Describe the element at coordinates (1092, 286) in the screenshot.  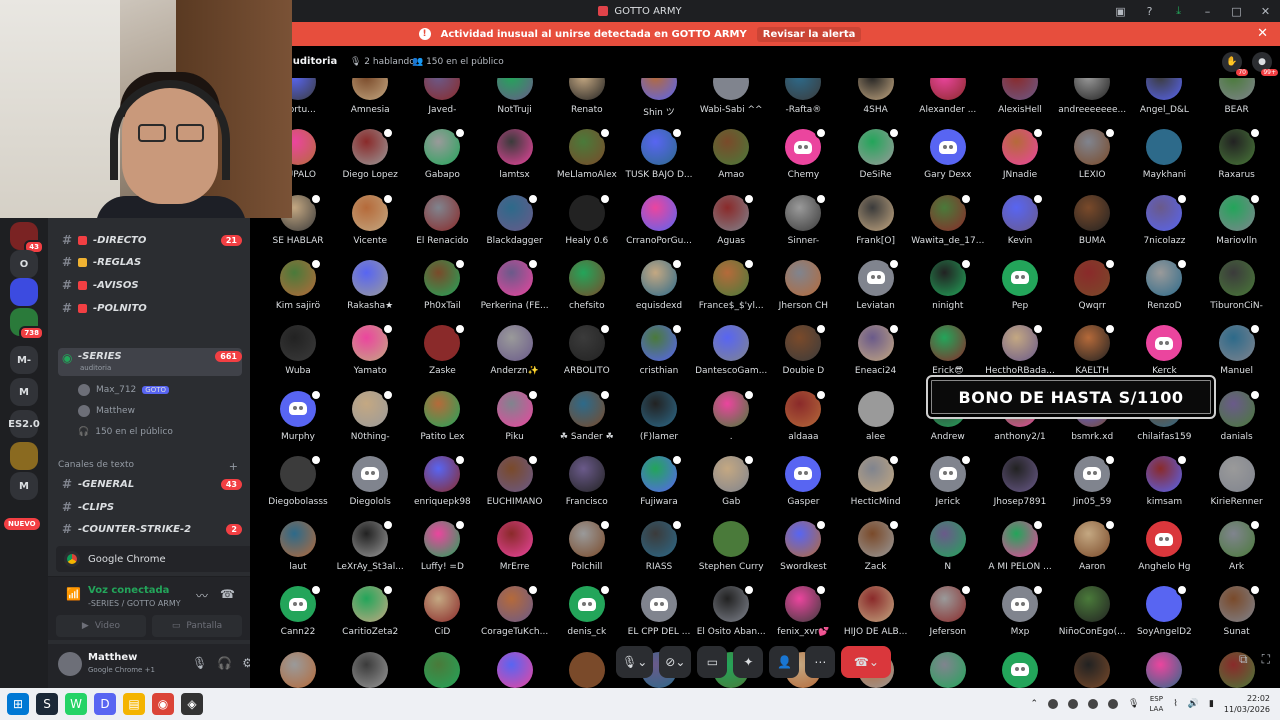
I see `participant-tile: Qwqrr` at that location.